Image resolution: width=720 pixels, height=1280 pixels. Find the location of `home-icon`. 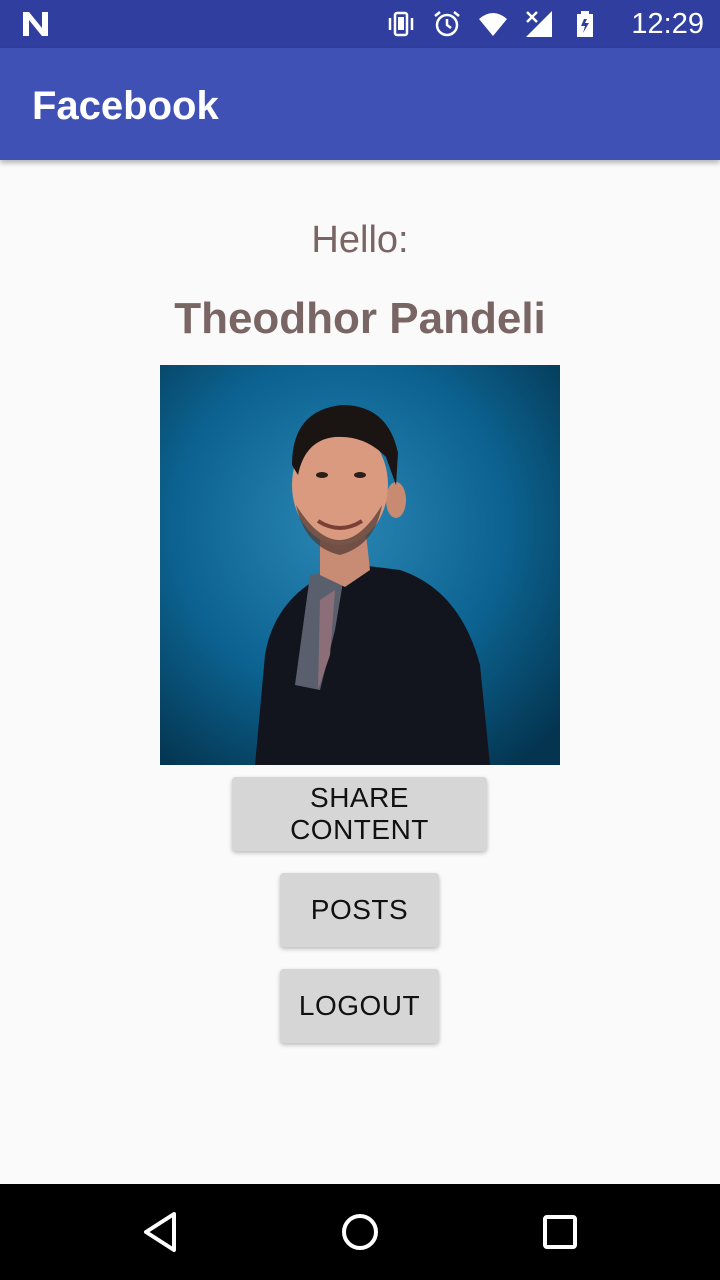

home-icon is located at coordinates (360, 1232).